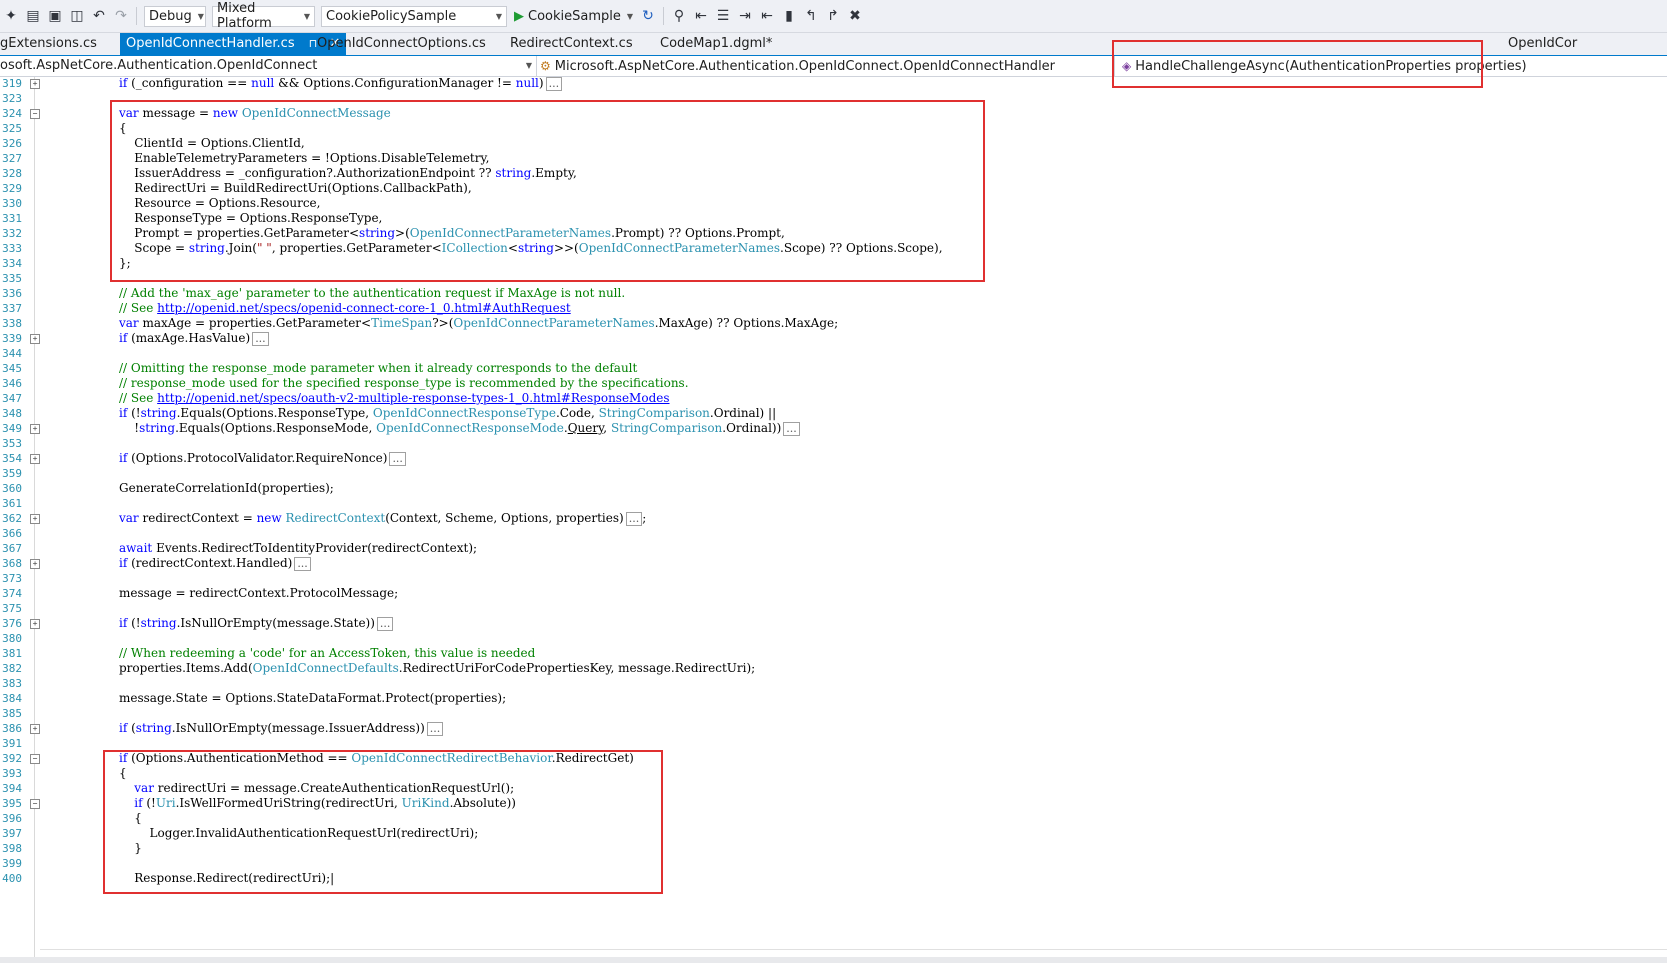 This screenshot has height=963, width=1667. I want to click on code-line: 380, so click(833, 638).